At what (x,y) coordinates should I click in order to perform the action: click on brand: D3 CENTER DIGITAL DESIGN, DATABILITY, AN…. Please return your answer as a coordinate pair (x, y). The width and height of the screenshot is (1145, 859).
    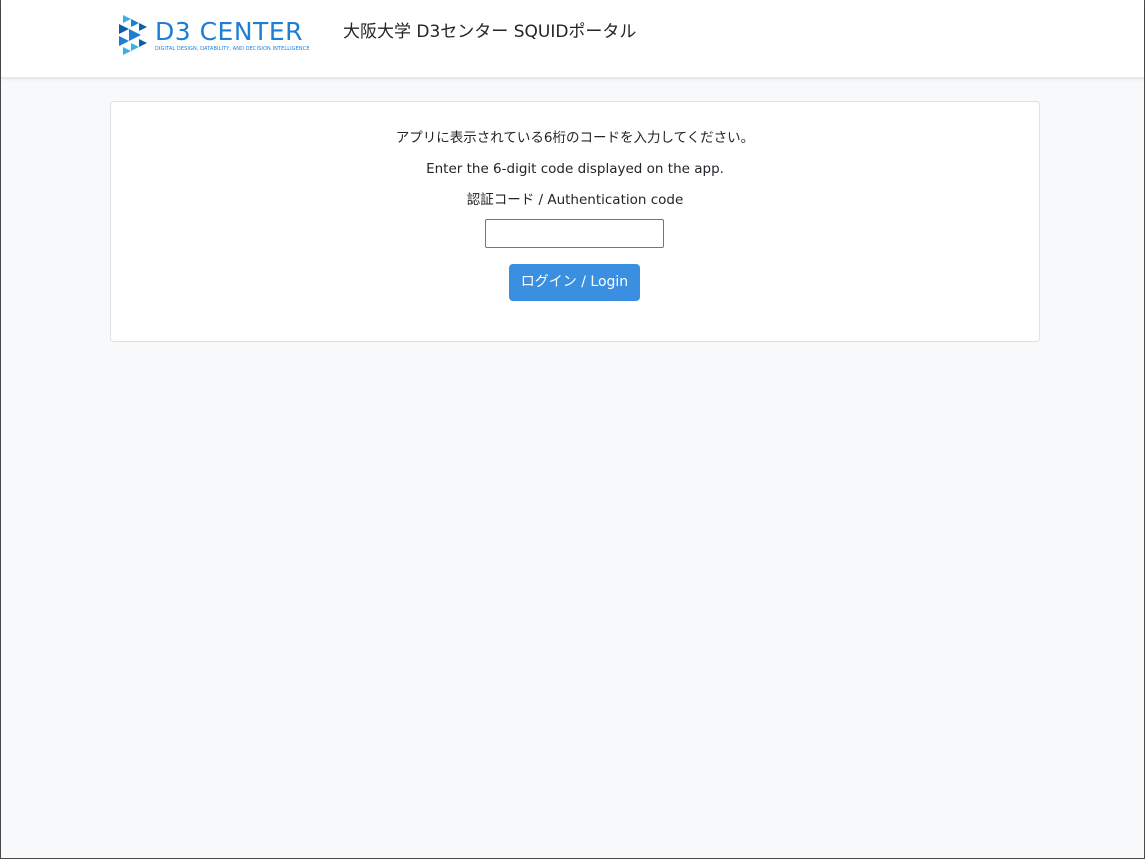
    Looking at the image, I should click on (213, 35).